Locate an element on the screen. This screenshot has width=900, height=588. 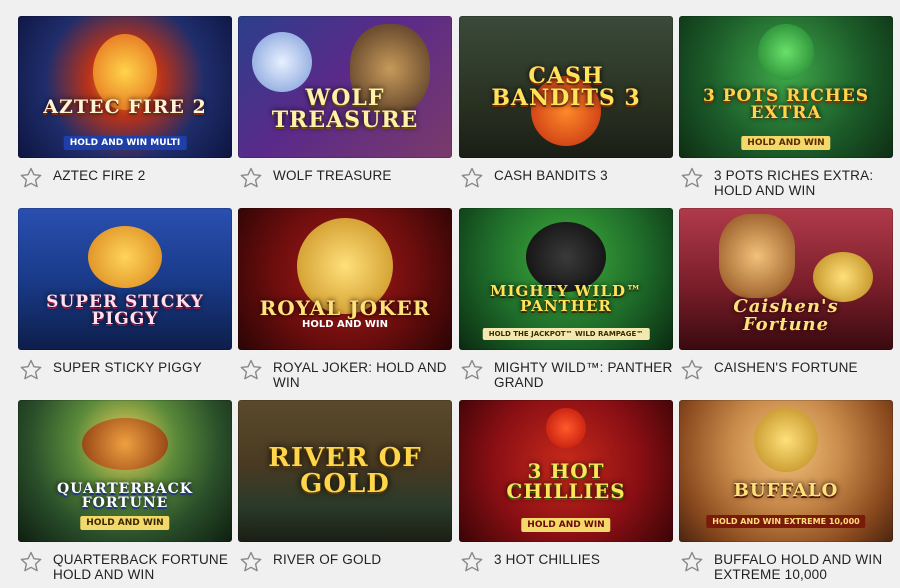
game-caption: AZTEC FIRE 2 is located at coordinates (125, 178).